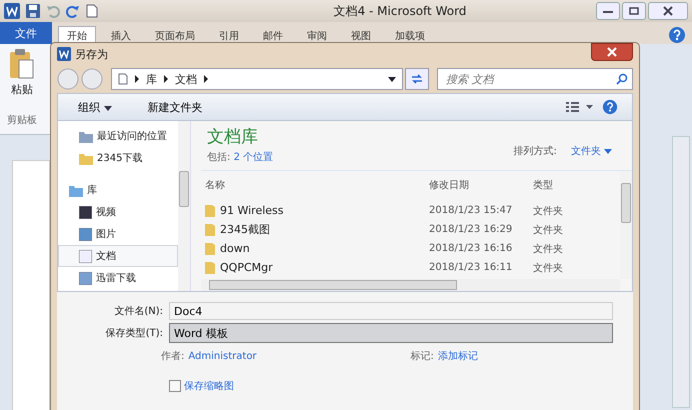  I want to click on minimize-button, so click(608, 11).